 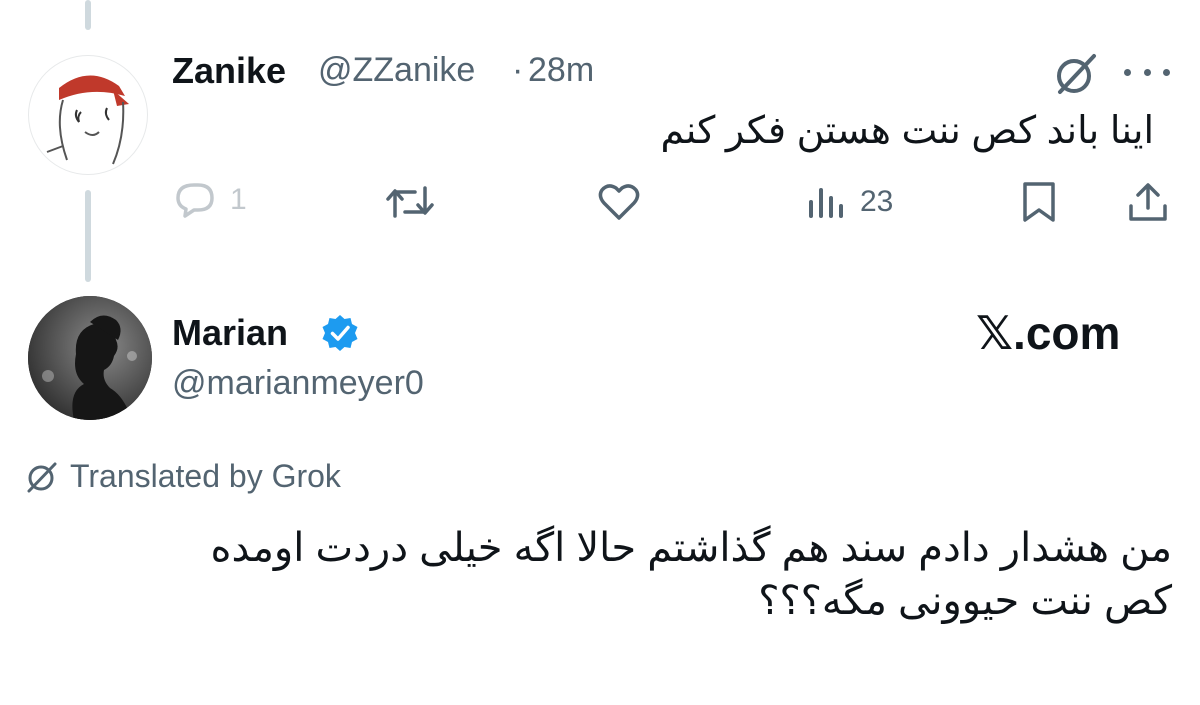 I want to click on verified-badge-icon, so click(x=340, y=333).